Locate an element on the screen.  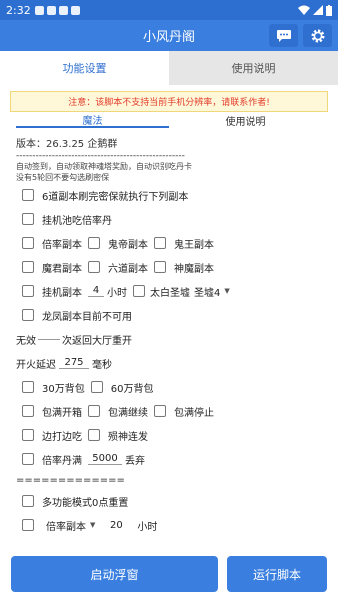
checkbox-option: 龙凤副本目前不可用 is located at coordinates (77, 315).